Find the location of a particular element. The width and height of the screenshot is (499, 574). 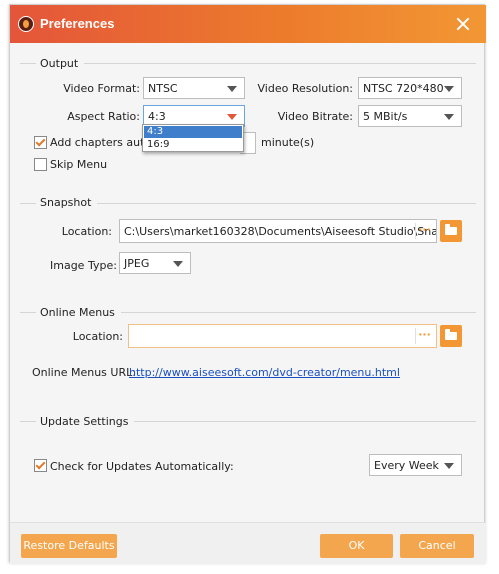

online-menus-location-label: Location: is located at coordinates (97, 336).